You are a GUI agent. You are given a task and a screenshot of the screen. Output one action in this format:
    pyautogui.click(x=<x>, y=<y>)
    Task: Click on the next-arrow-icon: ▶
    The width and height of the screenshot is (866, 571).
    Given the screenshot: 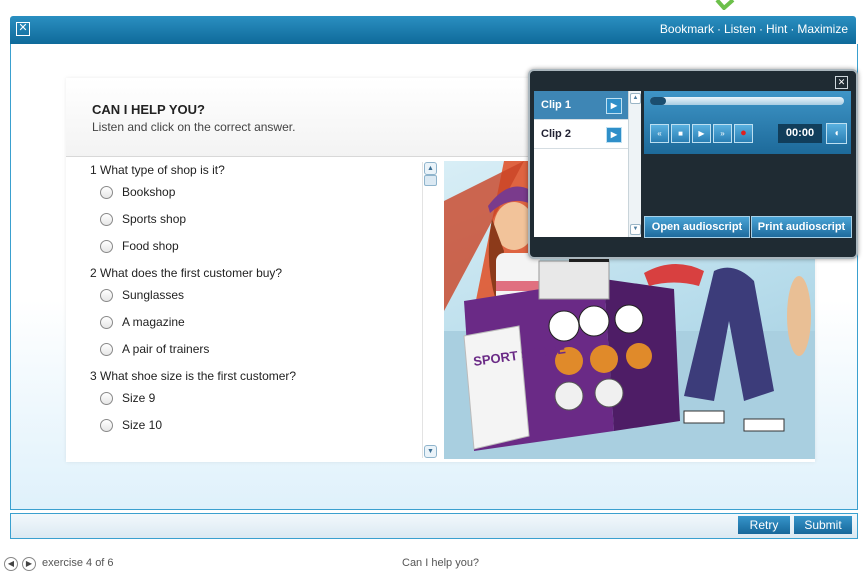 What is the action you would take?
    pyautogui.click(x=29, y=564)
    